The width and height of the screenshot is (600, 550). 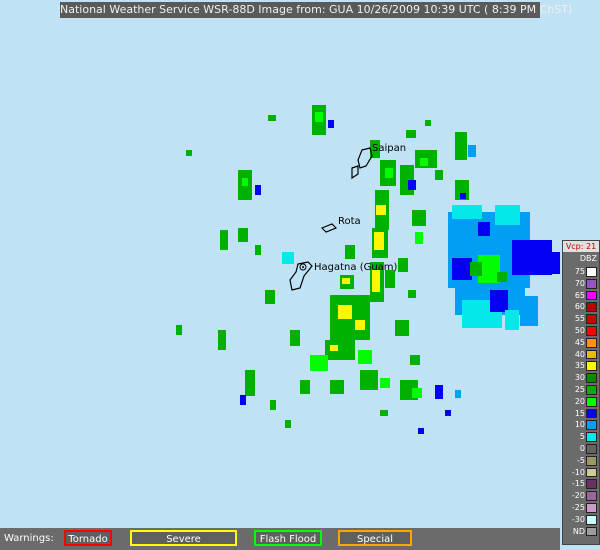 What do you see at coordinates (578, 496) in the screenshot?
I see `legend-level-label: -20` at bounding box center [578, 496].